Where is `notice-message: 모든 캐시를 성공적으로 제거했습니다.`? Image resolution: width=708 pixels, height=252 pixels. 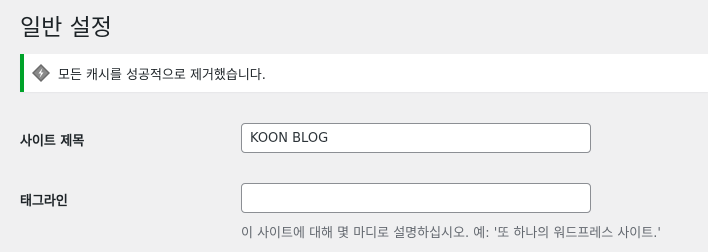
notice-message: 모든 캐시를 성공적으로 제거했습니다. is located at coordinates (162, 75).